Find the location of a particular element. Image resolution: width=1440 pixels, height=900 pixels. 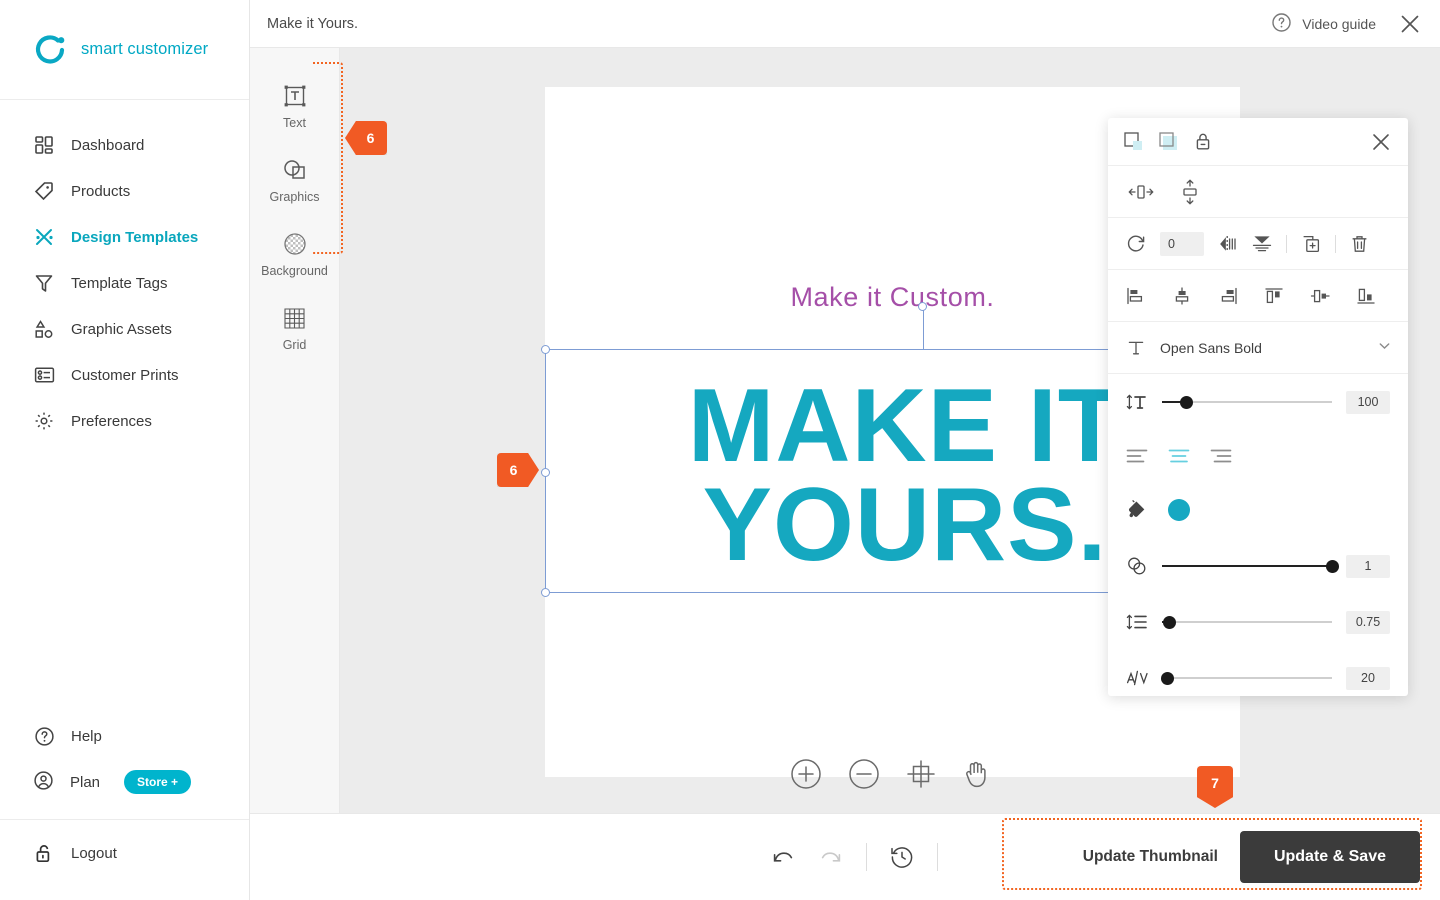

line-height-value: 0.75 is located at coordinates (1368, 622).